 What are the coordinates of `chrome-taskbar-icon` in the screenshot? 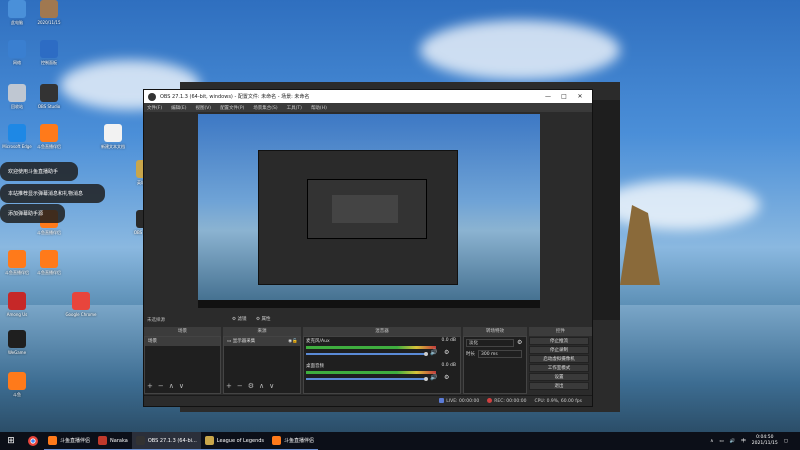 It's located at (33, 441).